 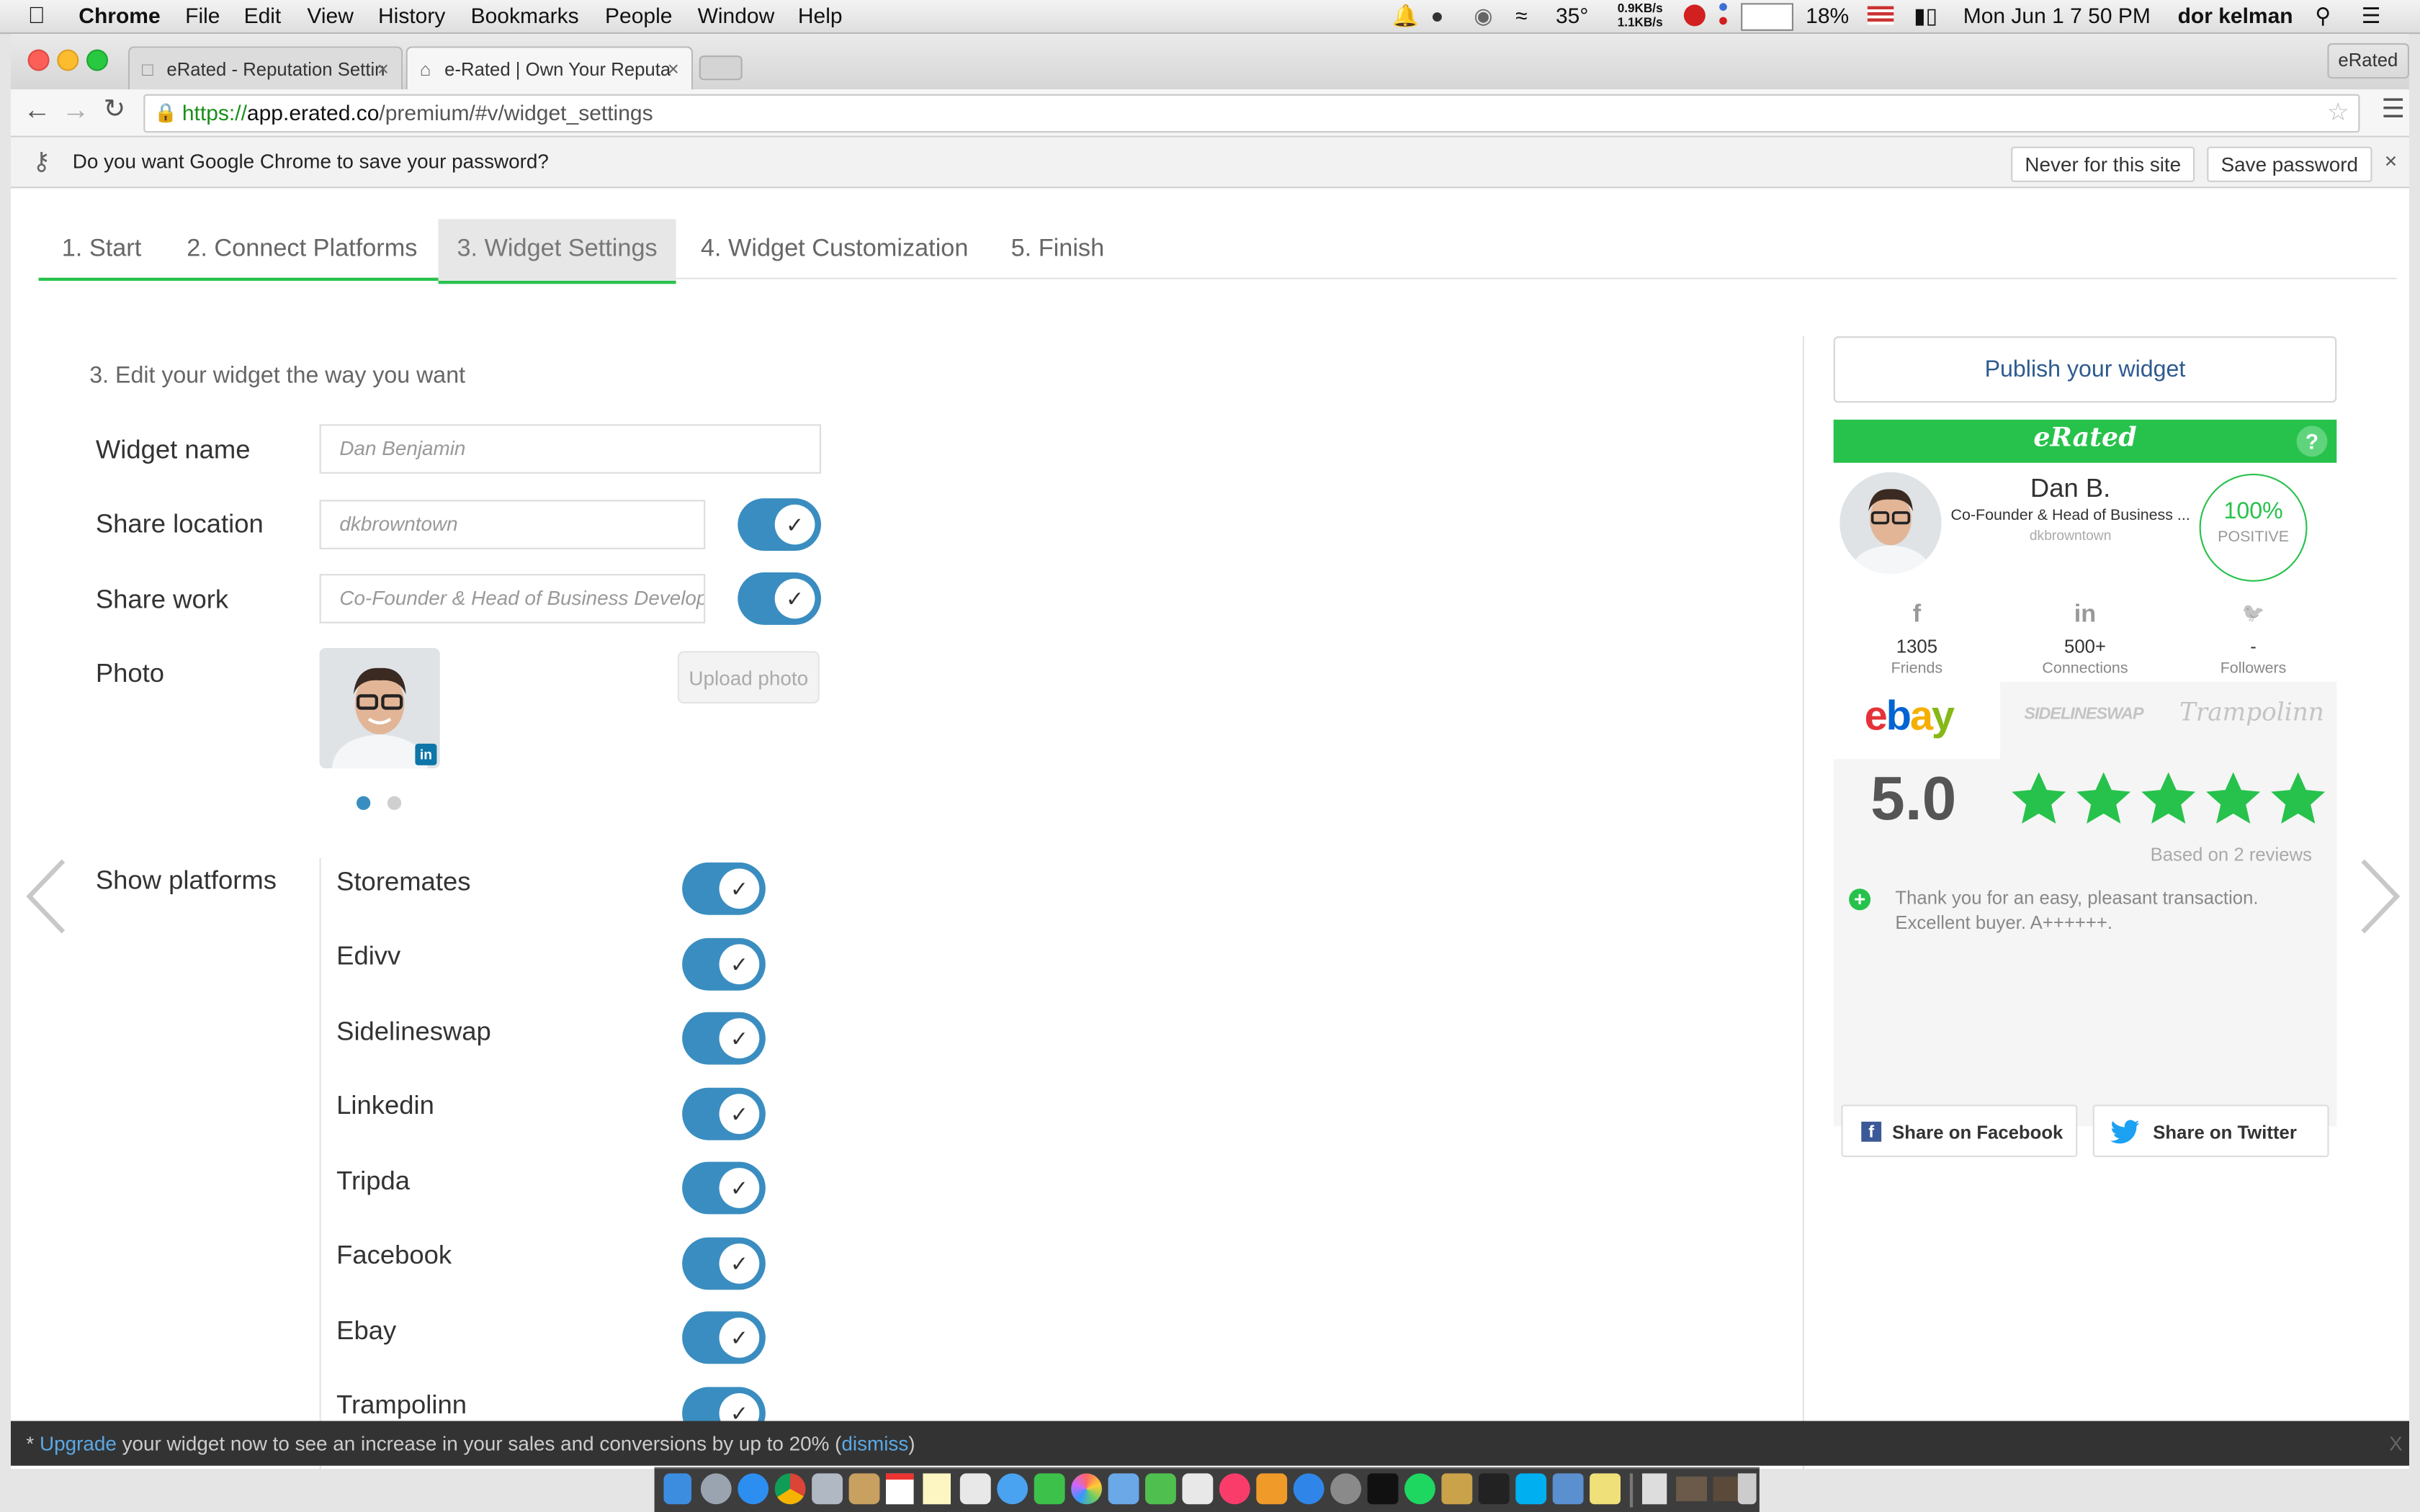 What do you see at coordinates (748, 677) in the screenshot?
I see `upload-photo-button: Upload photo` at bounding box center [748, 677].